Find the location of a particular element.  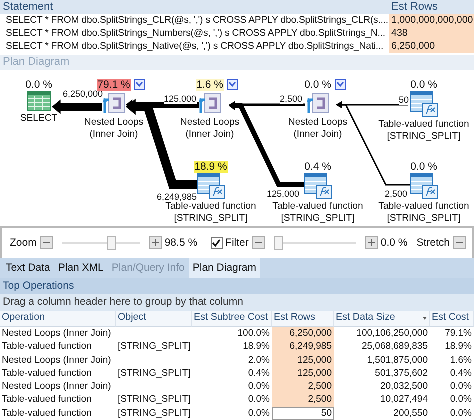

sort-indicator-icon is located at coordinates (425, 318).